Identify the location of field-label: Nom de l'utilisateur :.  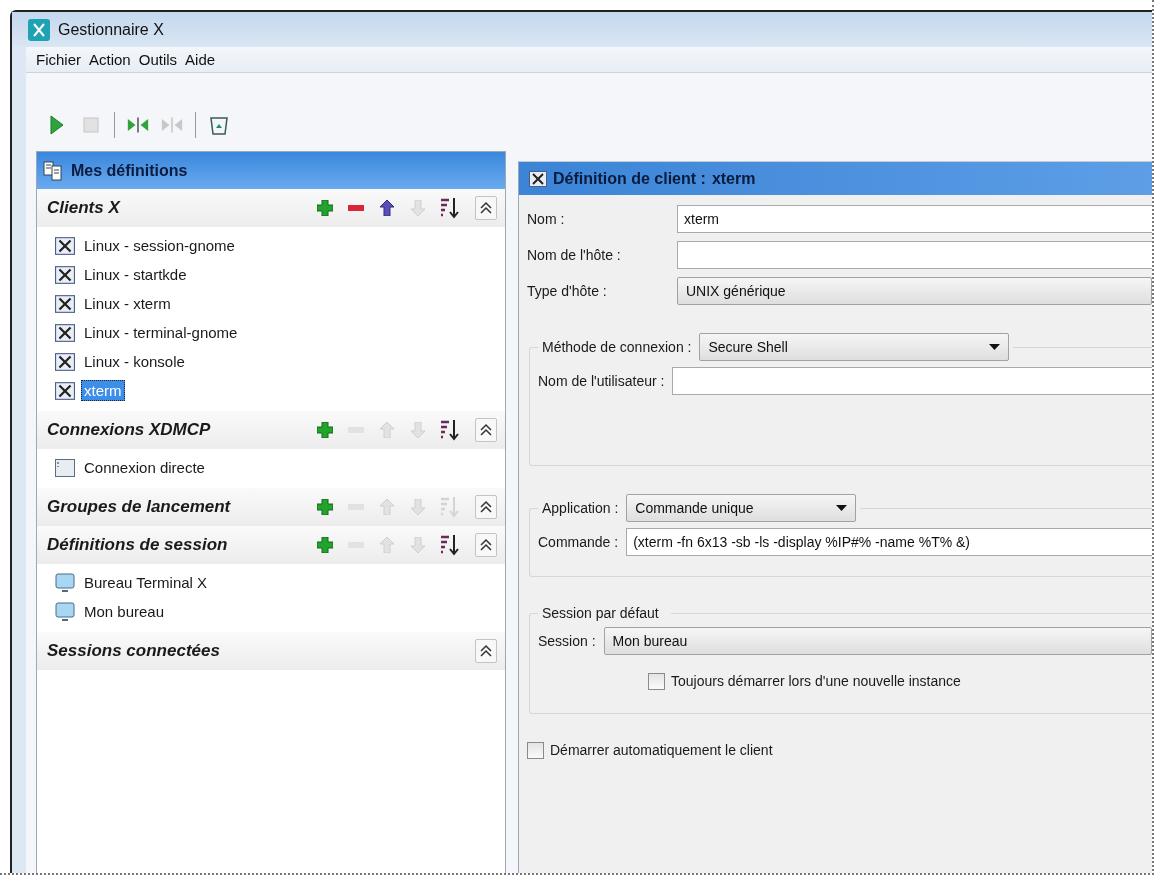
(601, 381).